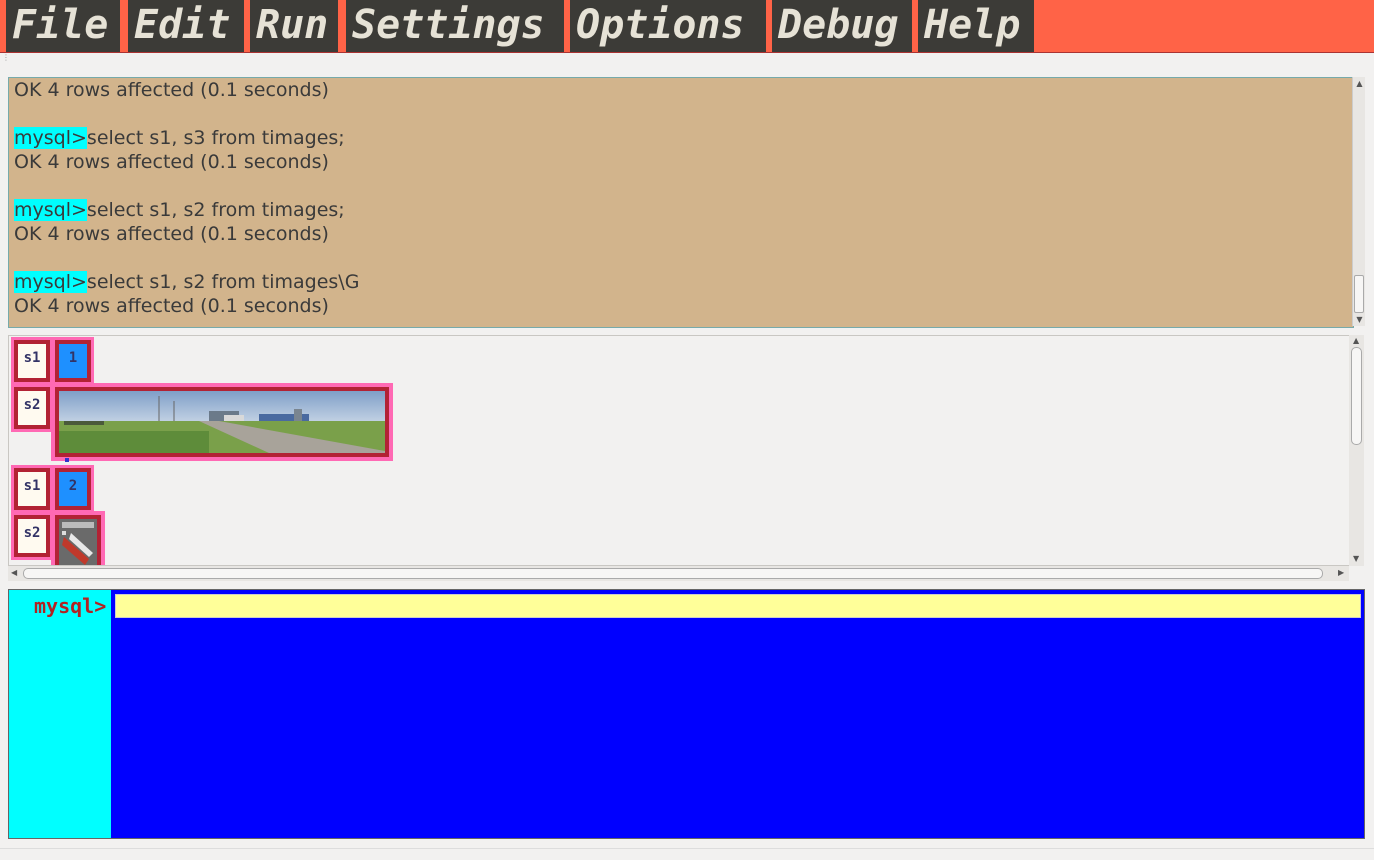 This screenshot has height=860, width=1374. What do you see at coordinates (67, 460) in the screenshot?
I see `resize-handle` at bounding box center [67, 460].